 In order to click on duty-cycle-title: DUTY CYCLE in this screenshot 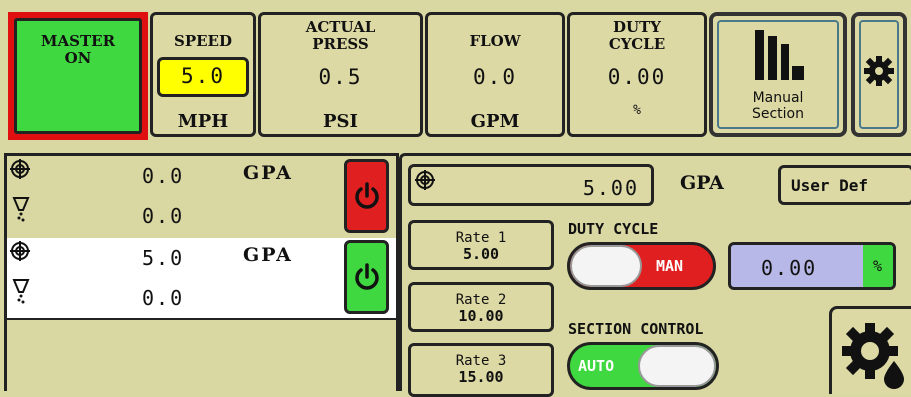, I will do `click(613, 229)`.